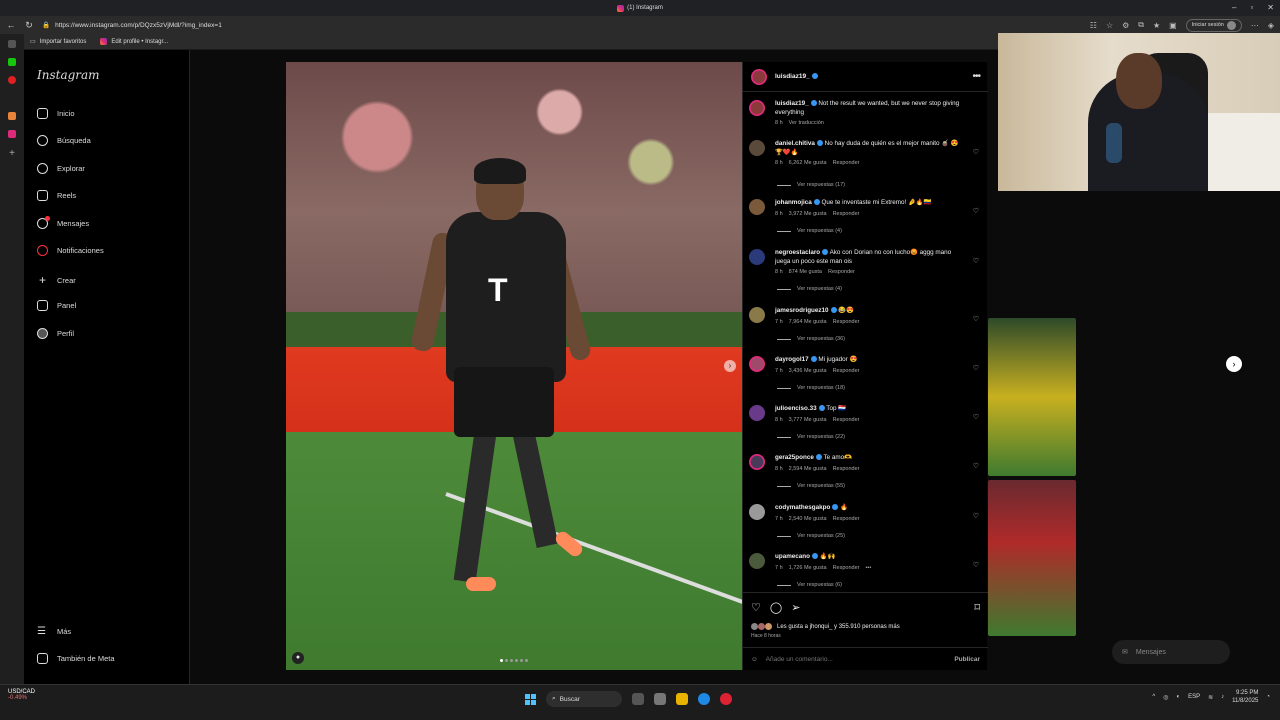 The image size is (1280, 720). What do you see at coordinates (802, 507) in the screenshot?
I see `comment-username: codymathesgakpo` at bounding box center [802, 507].